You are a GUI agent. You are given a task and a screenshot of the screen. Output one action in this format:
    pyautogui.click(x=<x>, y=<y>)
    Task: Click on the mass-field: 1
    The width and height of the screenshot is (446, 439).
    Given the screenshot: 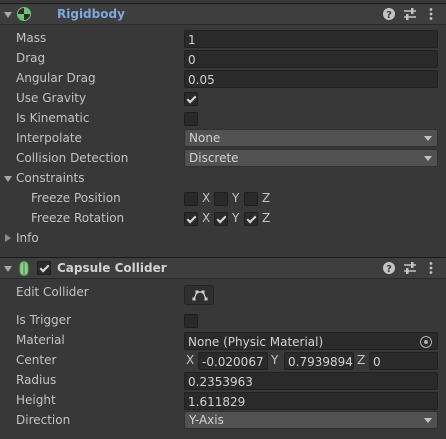 What is the action you would take?
    pyautogui.click(x=311, y=39)
    